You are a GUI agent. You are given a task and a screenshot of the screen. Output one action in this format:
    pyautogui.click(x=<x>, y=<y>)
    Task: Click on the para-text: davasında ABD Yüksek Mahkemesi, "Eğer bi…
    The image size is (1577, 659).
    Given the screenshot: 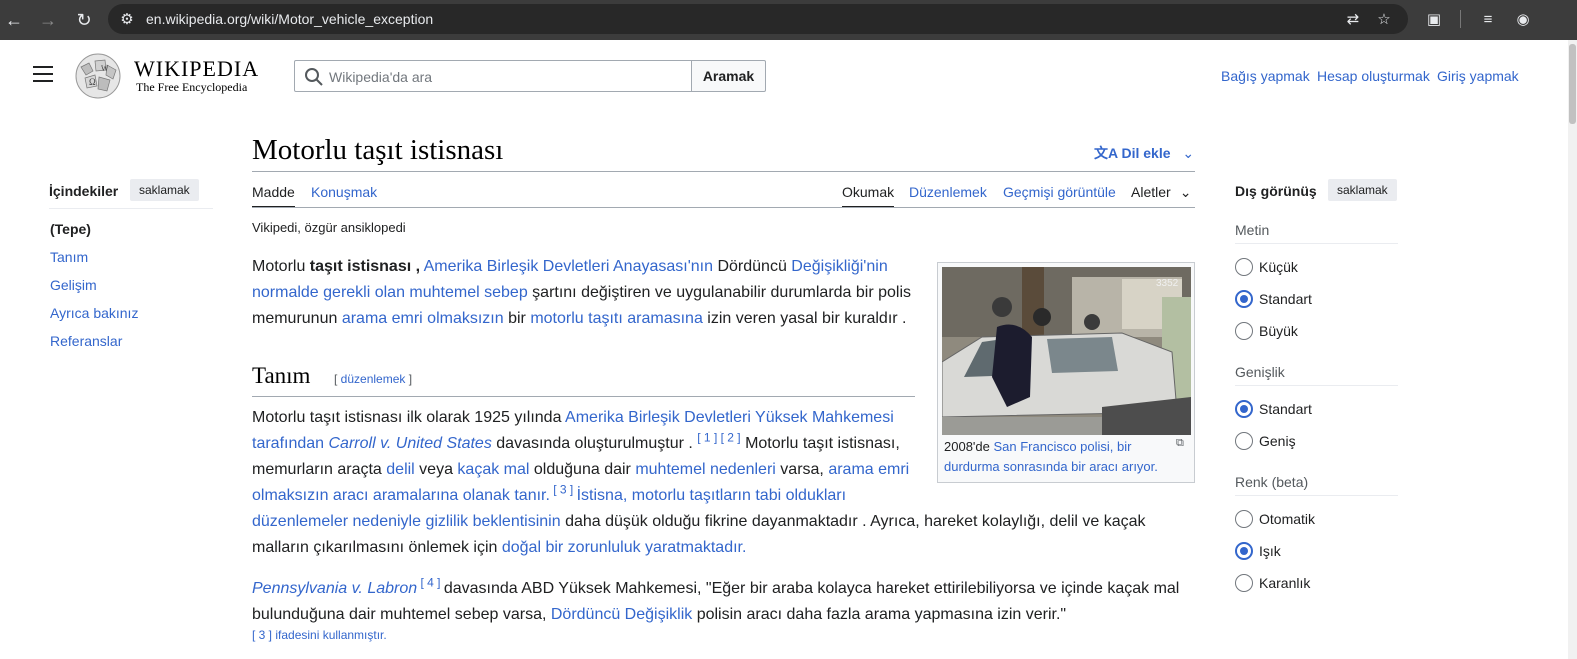 What is the action you would take?
    pyautogui.click(x=811, y=588)
    